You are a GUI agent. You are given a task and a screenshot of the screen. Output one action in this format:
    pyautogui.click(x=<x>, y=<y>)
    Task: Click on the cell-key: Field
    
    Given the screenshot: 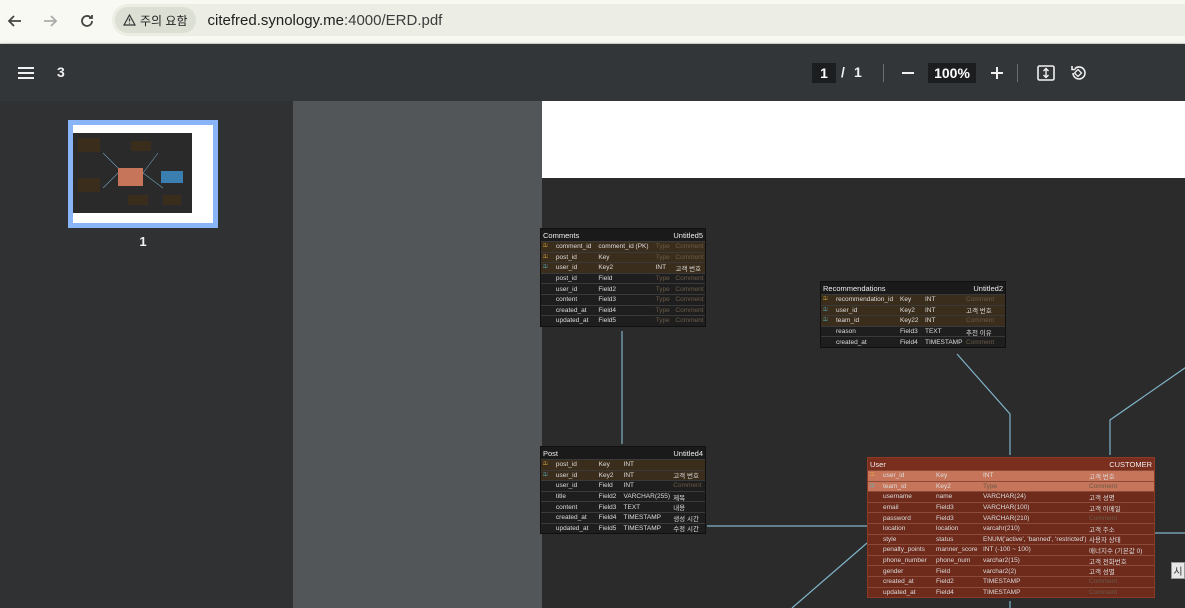 What is the action you would take?
    pyautogui.click(x=605, y=486)
    